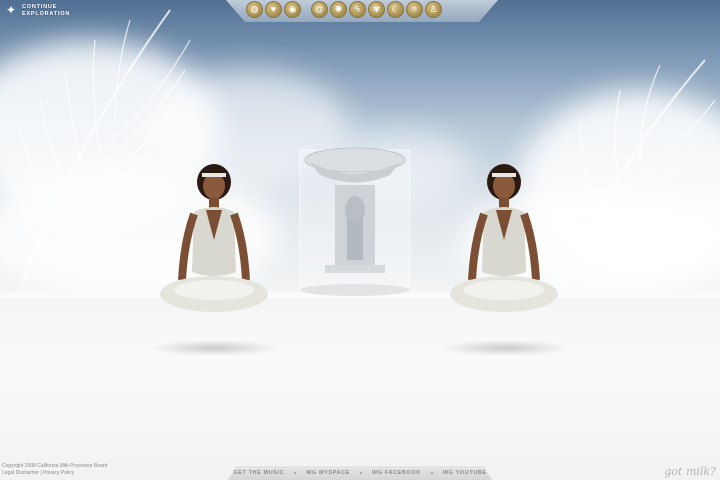  Describe the element at coordinates (258, 473) in the screenshot. I see `get-the-music-link: GET THE MUSIC` at that location.